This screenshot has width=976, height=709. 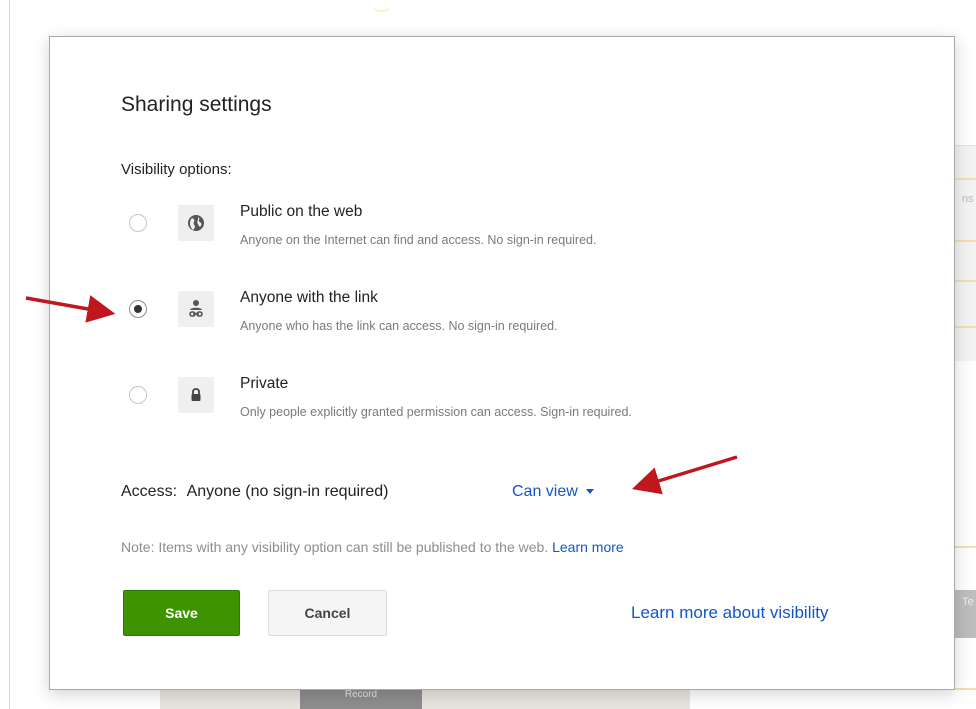 I want to click on radio-public-on-web, so click(x=138, y=223).